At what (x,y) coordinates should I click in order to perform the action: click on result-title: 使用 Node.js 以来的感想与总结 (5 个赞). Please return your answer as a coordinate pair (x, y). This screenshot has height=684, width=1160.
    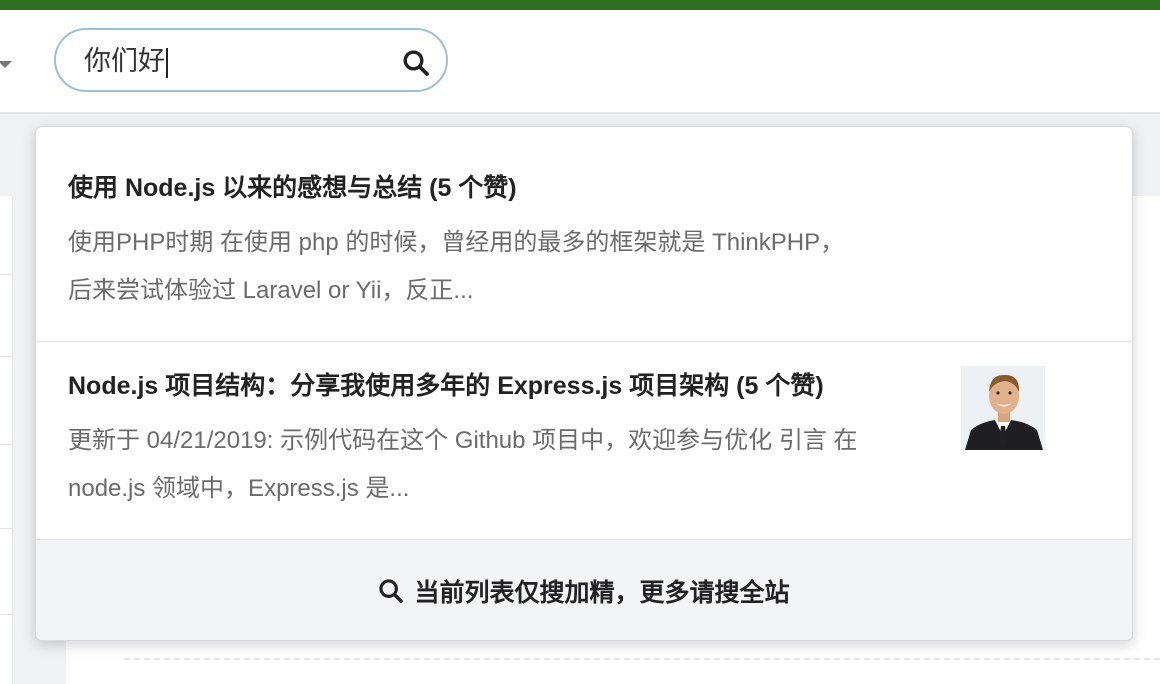
    Looking at the image, I should click on (292, 186).